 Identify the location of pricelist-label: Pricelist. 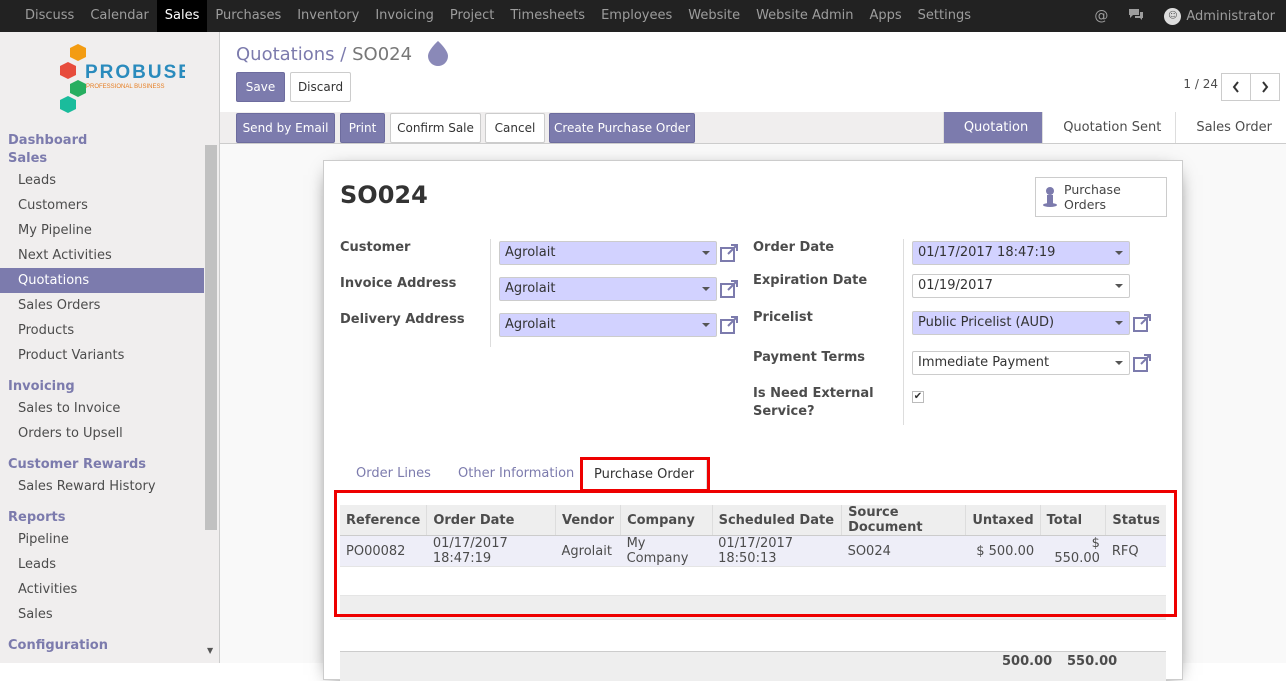
(783, 317).